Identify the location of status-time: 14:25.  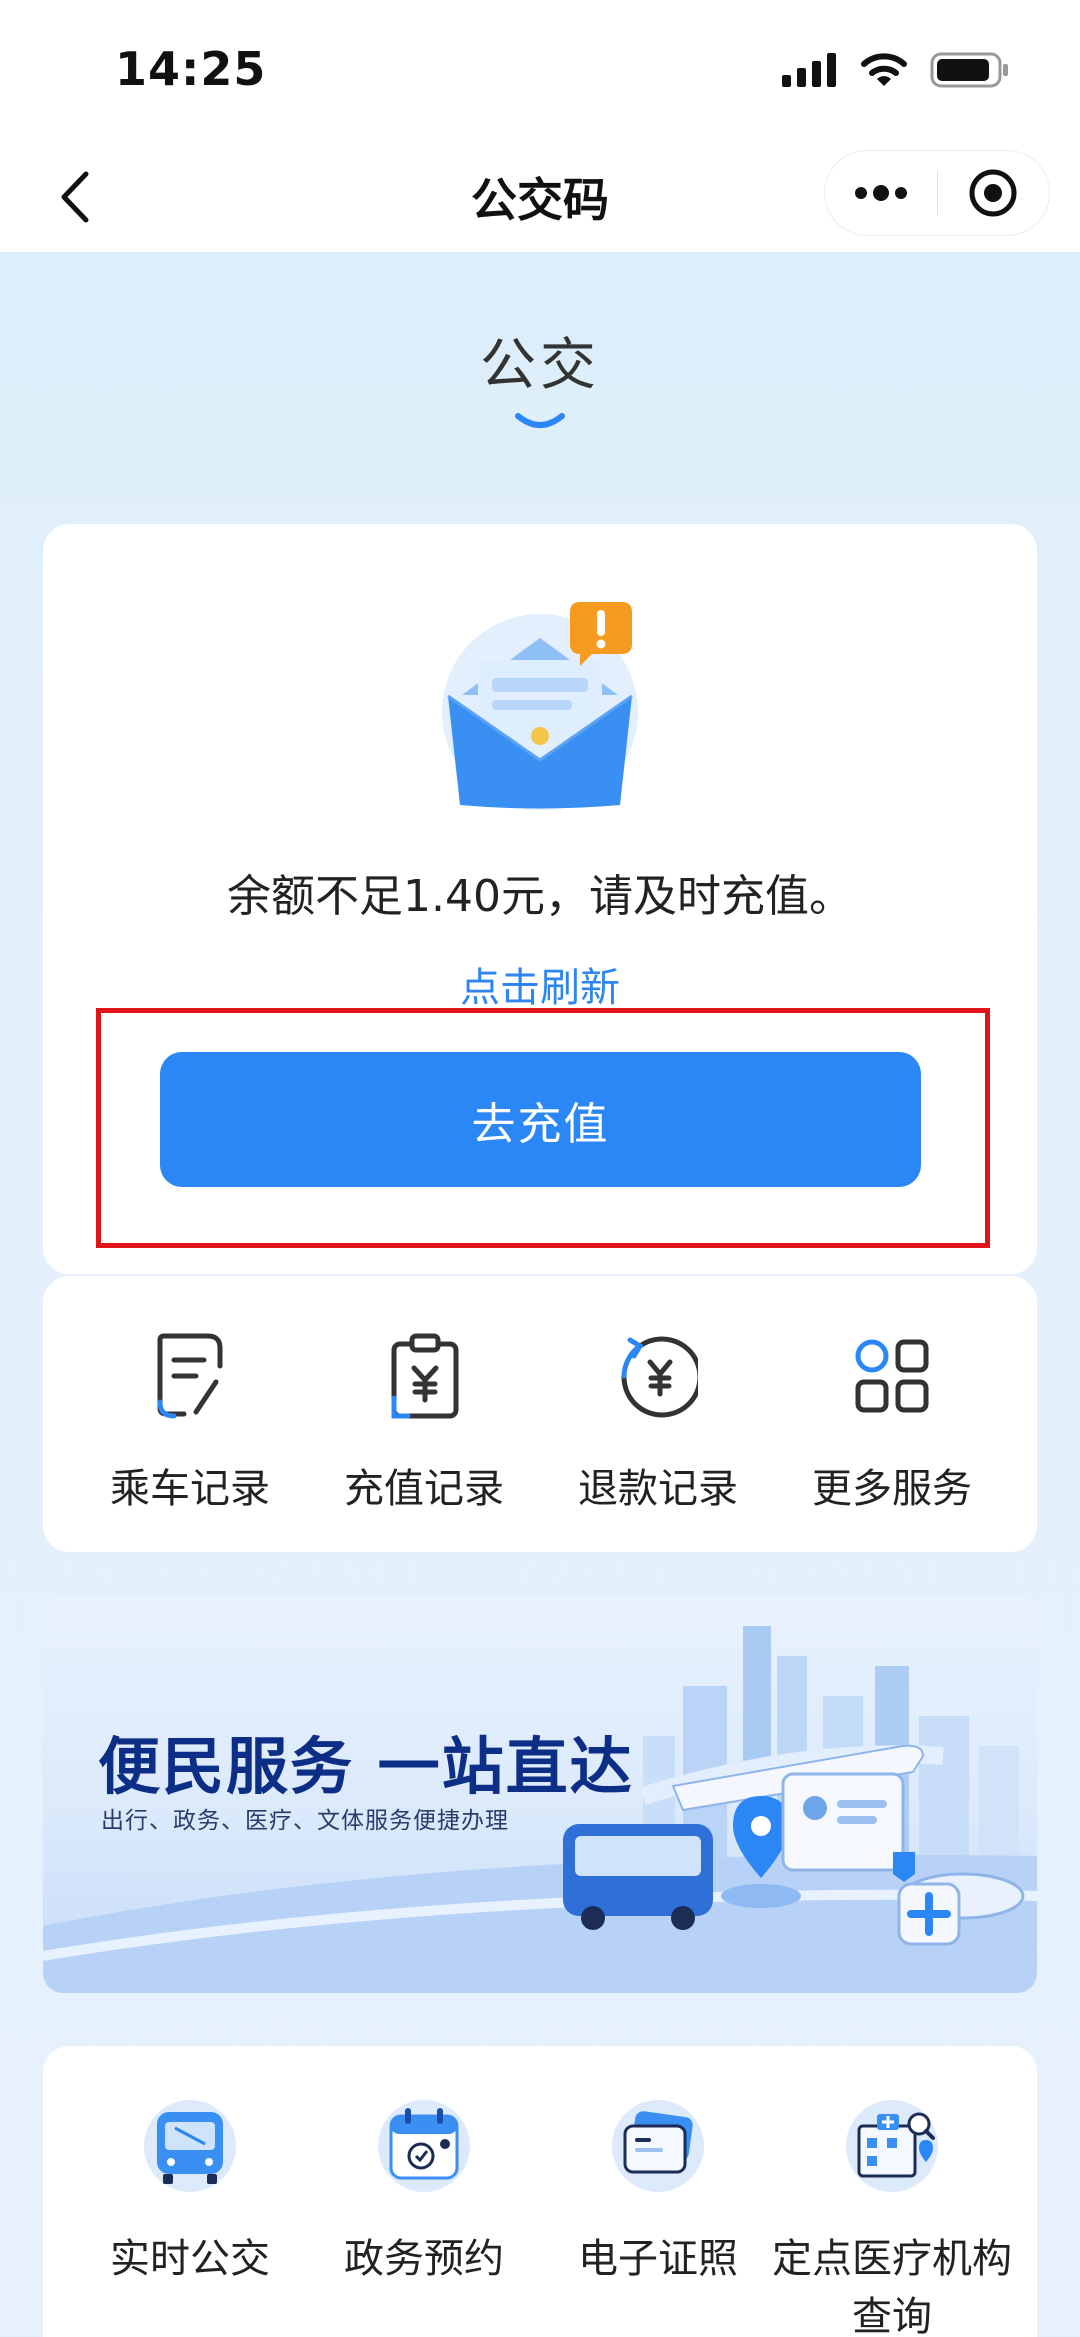
(191, 69).